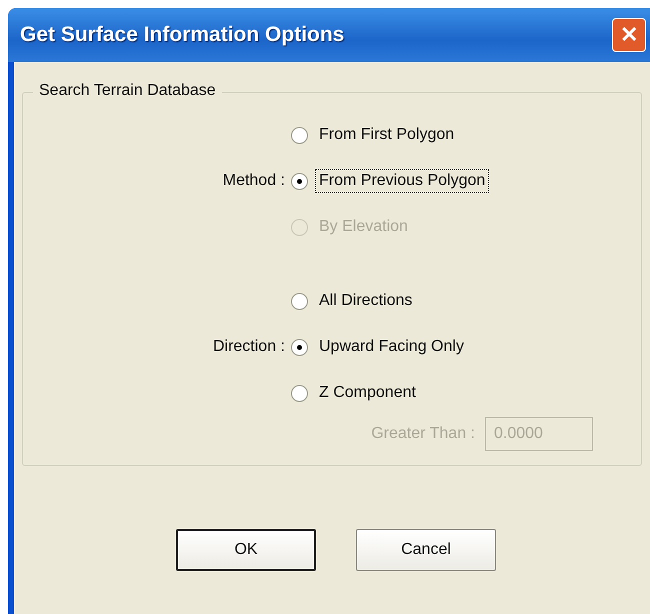  Describe the element at coordinates (391, 347) in the screenshot. I see `radio-label: Upward Facing Only` at that location.